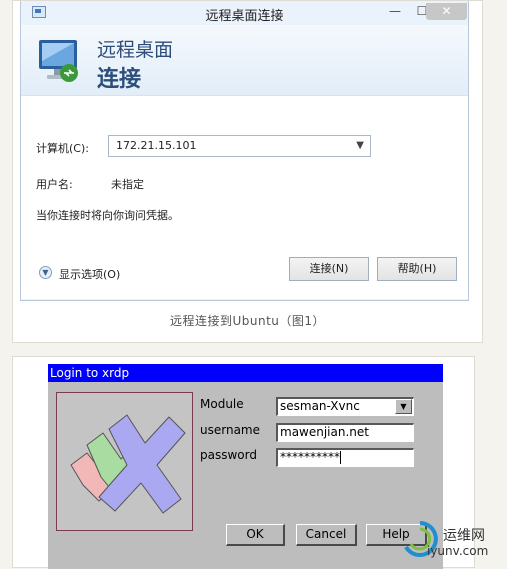 This screenshot has width=507, height=569. Describe the element at coordinates (58, 61) in the screenshot. I see `remote-desktop-icon` at that location.